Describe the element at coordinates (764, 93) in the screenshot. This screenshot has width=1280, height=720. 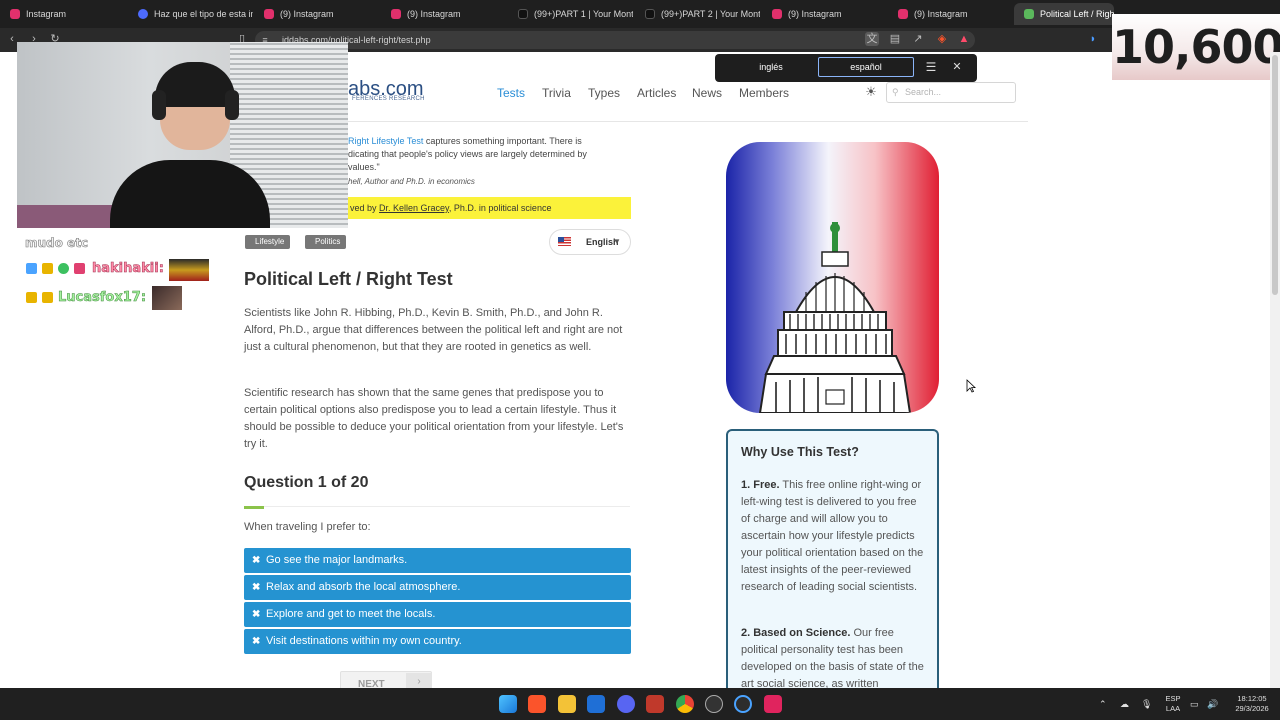
I see `nav-members: Members` at that location.